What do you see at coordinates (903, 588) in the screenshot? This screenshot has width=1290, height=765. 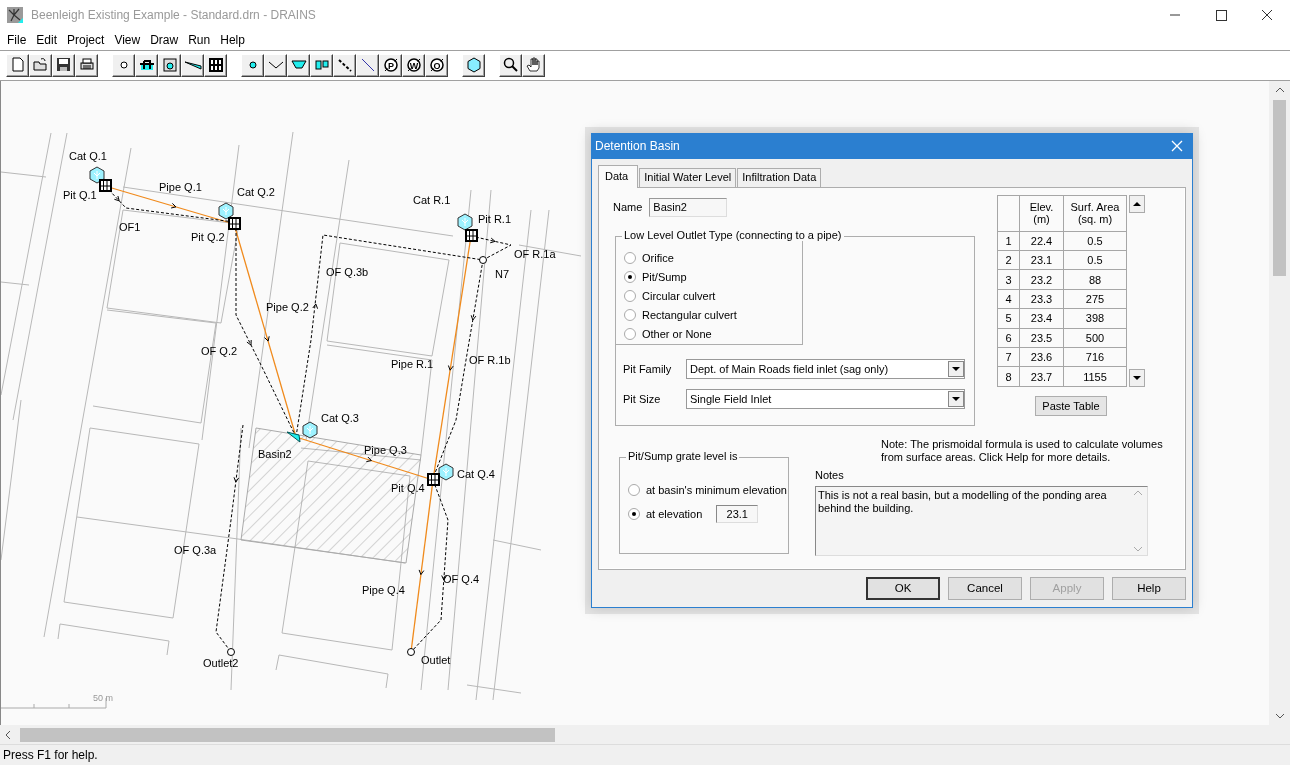 I see `dialog-button: OK` at bounding box center [903, 588].